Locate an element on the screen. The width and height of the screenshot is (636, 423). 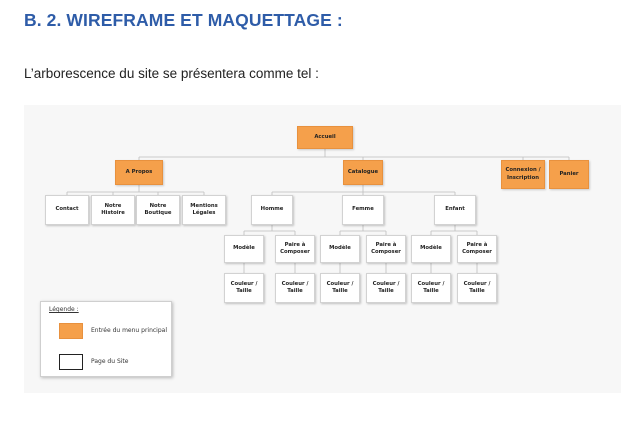
node-a-propos: A Propos is located at coordinates (139, 172).